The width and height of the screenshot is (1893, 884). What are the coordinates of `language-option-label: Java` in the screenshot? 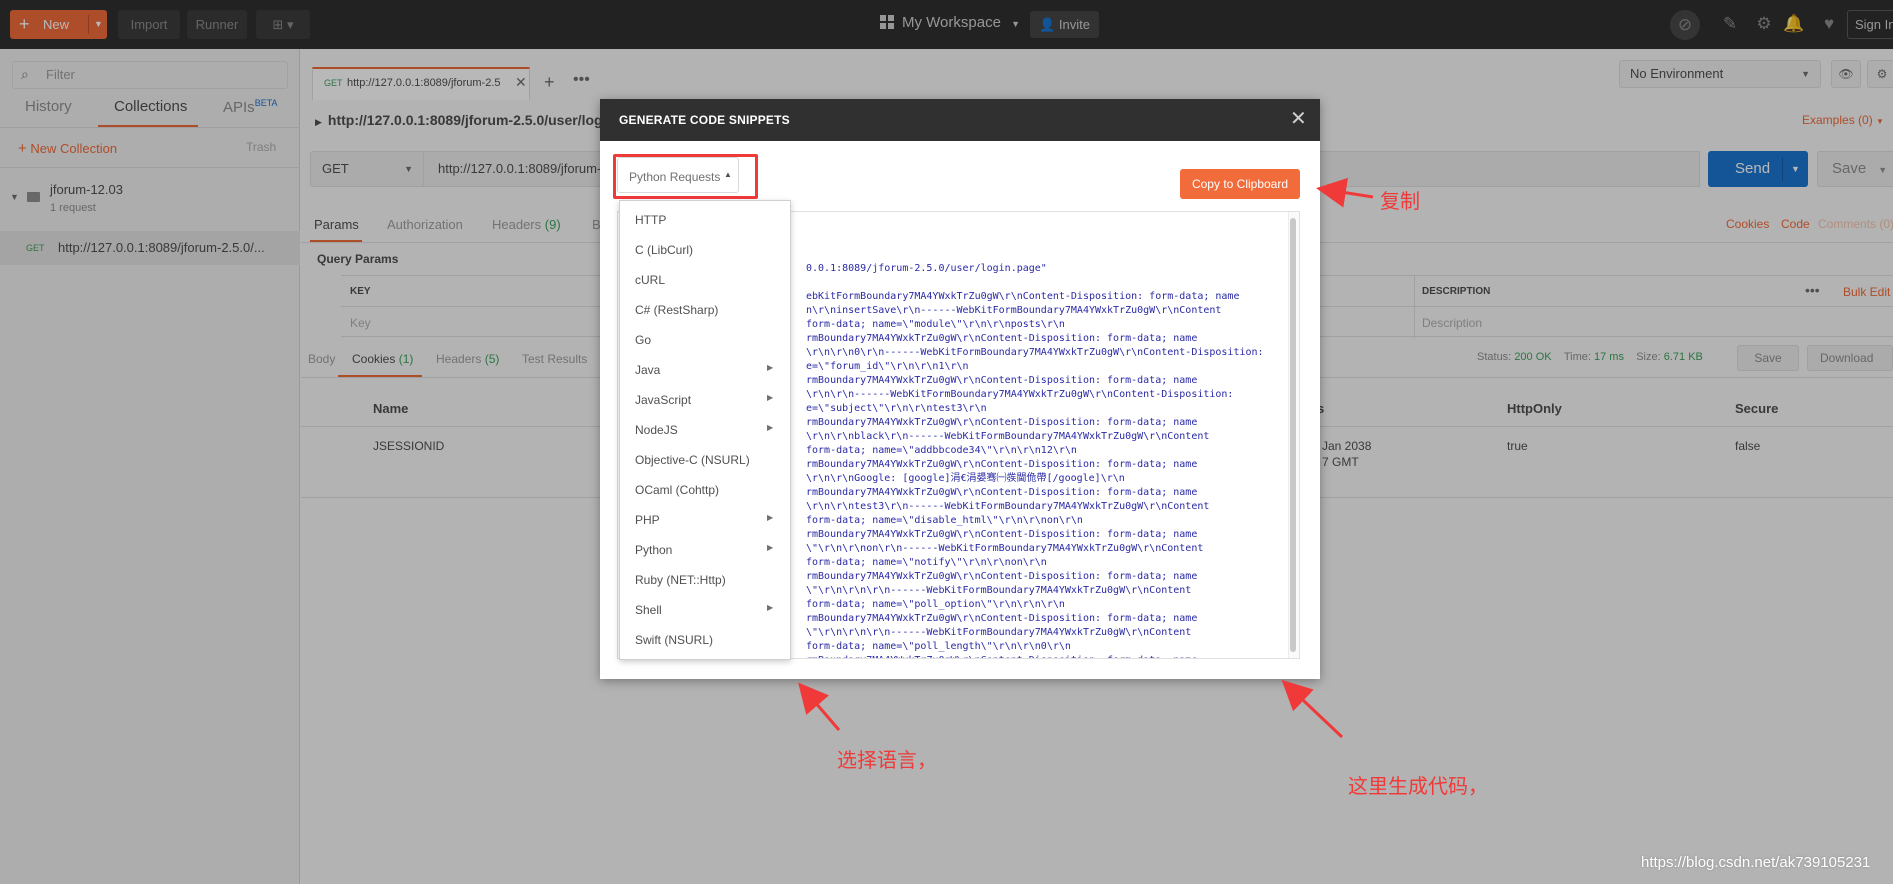 It's located at (648, 370).